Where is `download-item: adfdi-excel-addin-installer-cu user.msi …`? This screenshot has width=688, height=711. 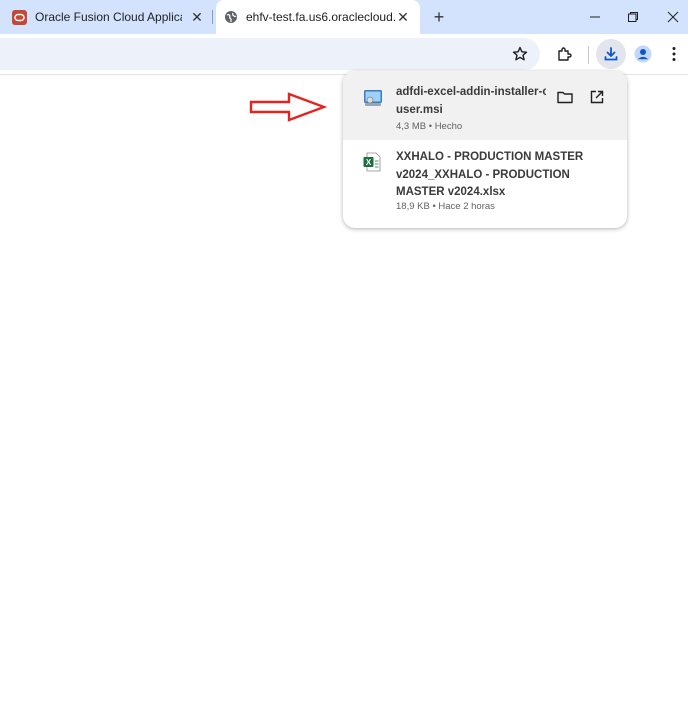
download-item: adfdi-excel-addin-installer-cu user.msi … is located at coordinates (485, 105).